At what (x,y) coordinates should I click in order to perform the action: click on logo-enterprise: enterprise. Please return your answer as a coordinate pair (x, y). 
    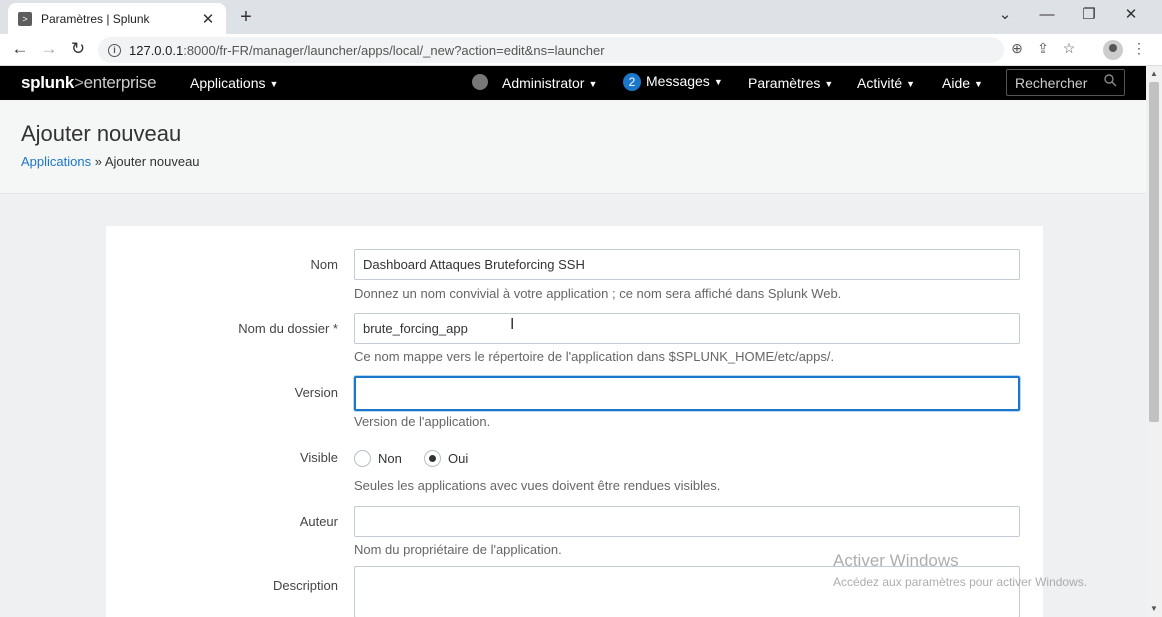
    Looking at the image, I should click on (120, 82).